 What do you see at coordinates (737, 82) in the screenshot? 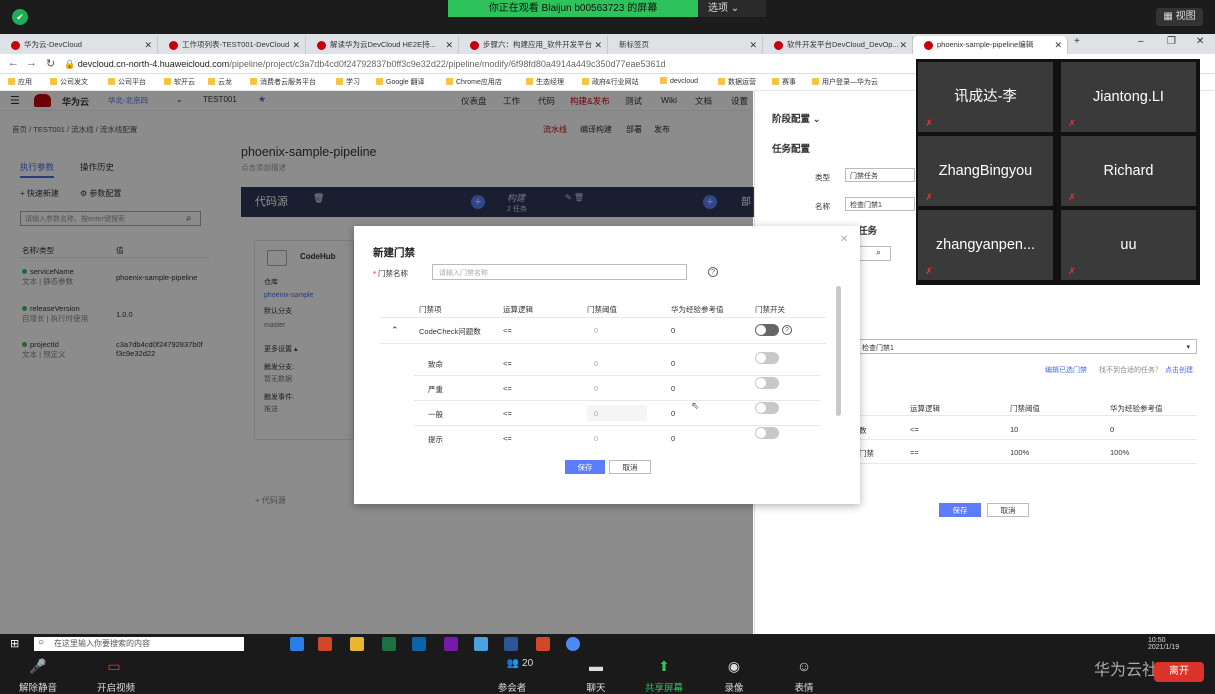
I see `bookmark: 数据运营` at bounding box center [737, 82].